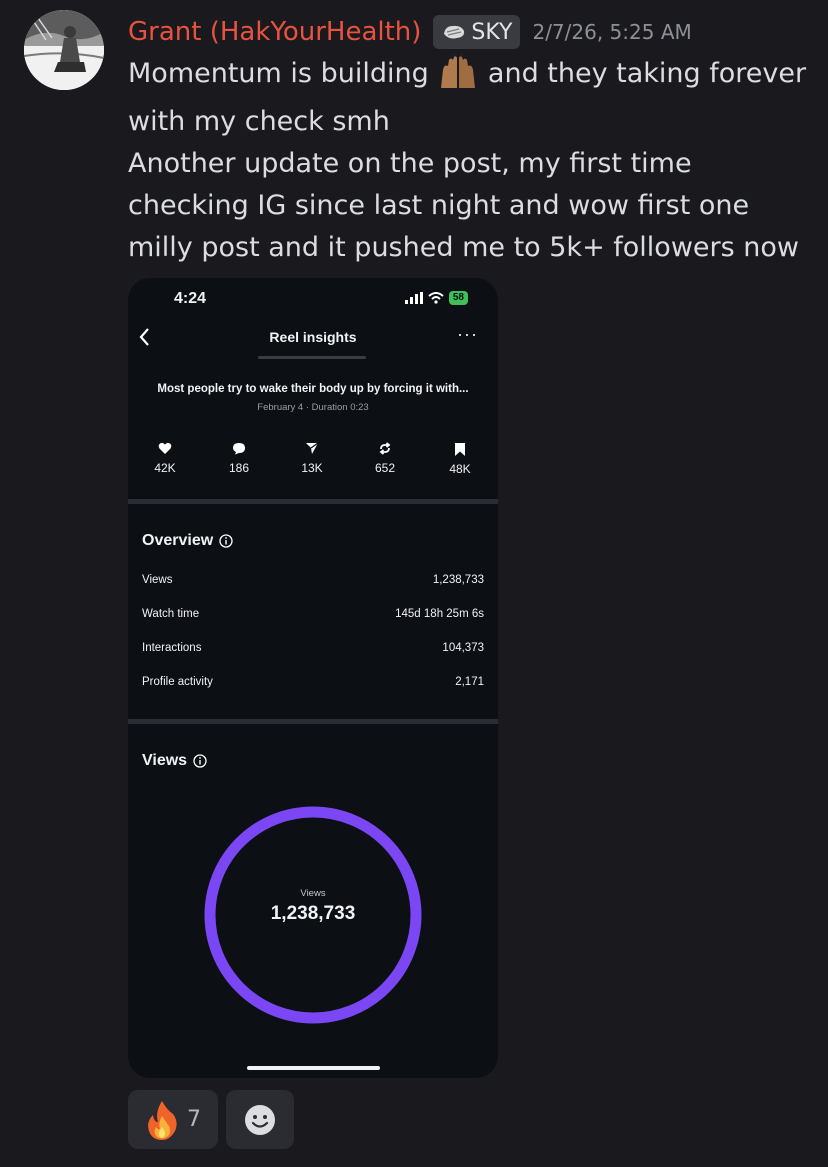 Image resolution: width=828 pixels, height=1167 pixels. I want to click on status-icons: 58, so click(436, 298).